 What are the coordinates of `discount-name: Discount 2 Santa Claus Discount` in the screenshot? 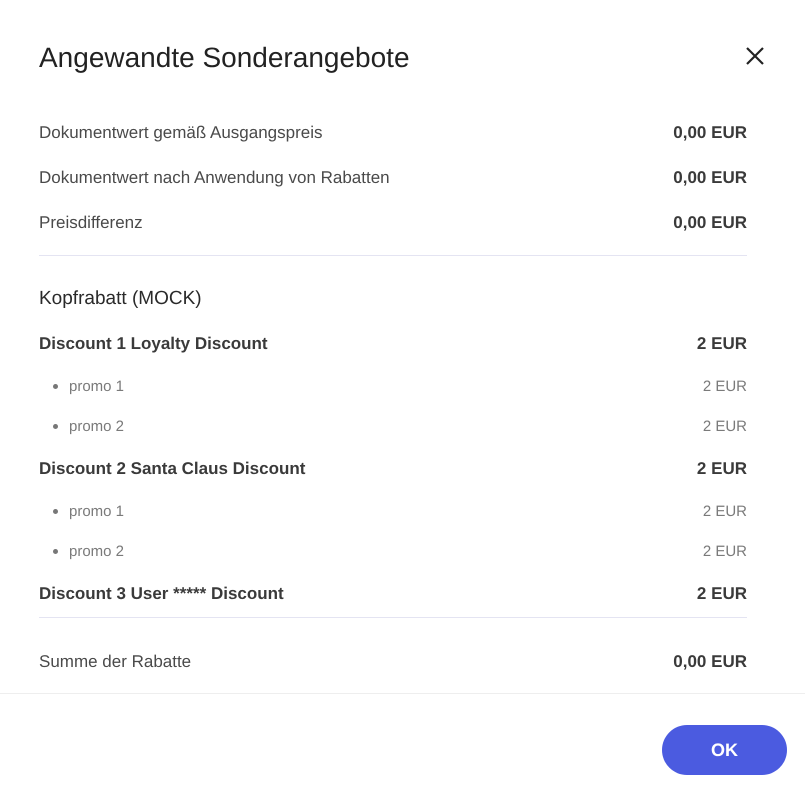 It's located at (172, 468).